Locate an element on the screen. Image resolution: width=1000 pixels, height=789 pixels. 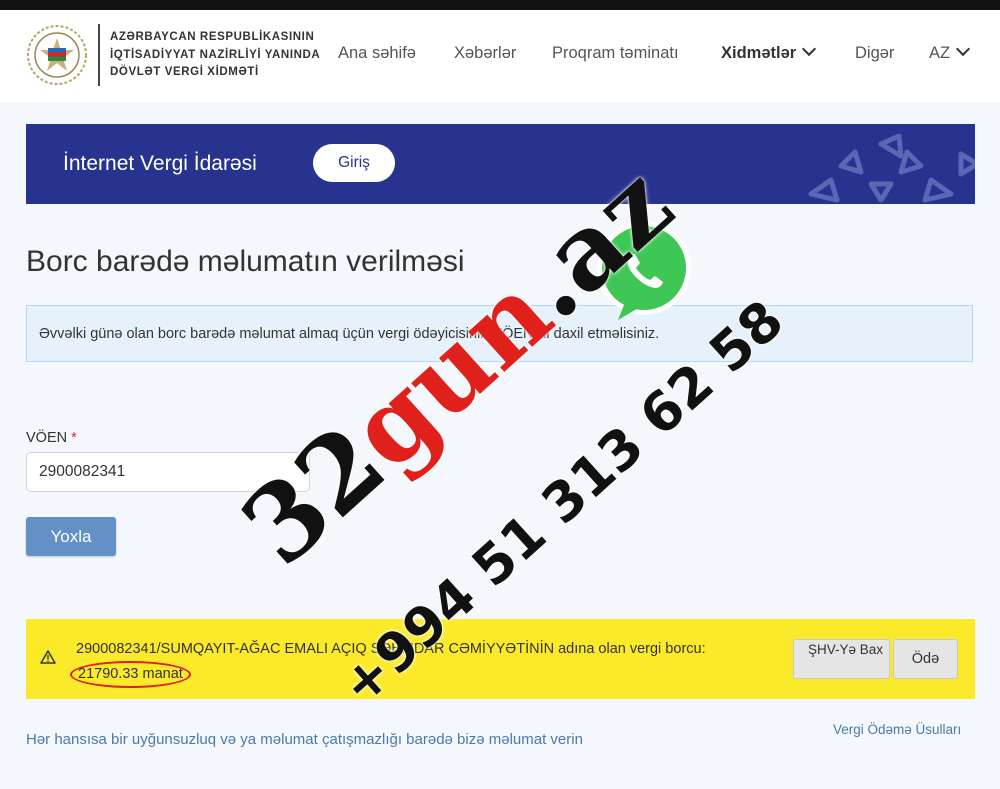
language-selector: AZ is located at coordinates (950, 52).